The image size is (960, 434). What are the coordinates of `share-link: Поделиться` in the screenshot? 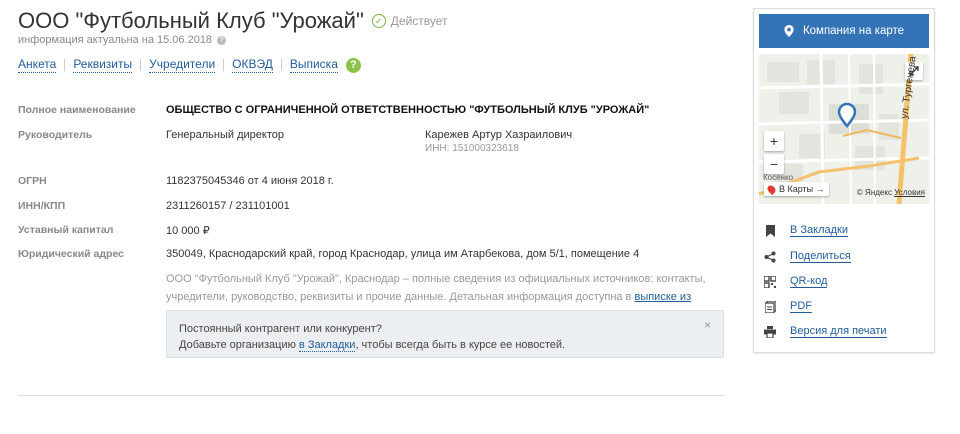 It's located at (846, 256).